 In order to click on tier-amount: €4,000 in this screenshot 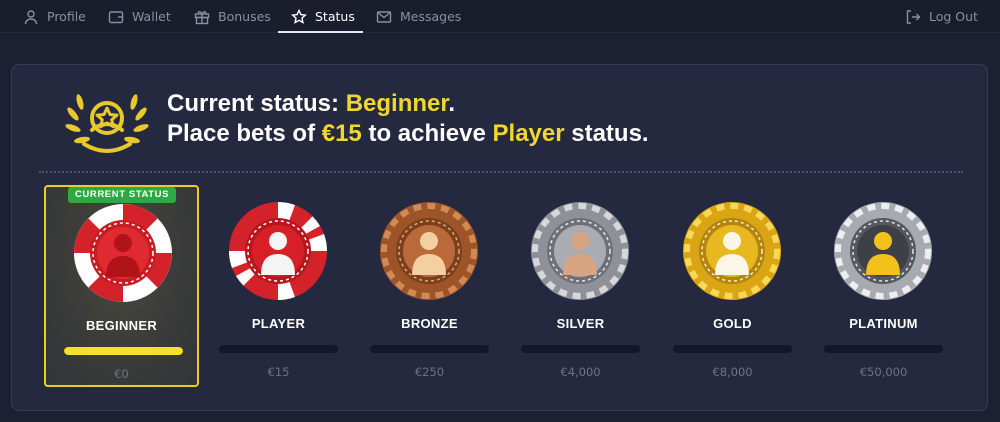, I will do `click(580, 372)`.